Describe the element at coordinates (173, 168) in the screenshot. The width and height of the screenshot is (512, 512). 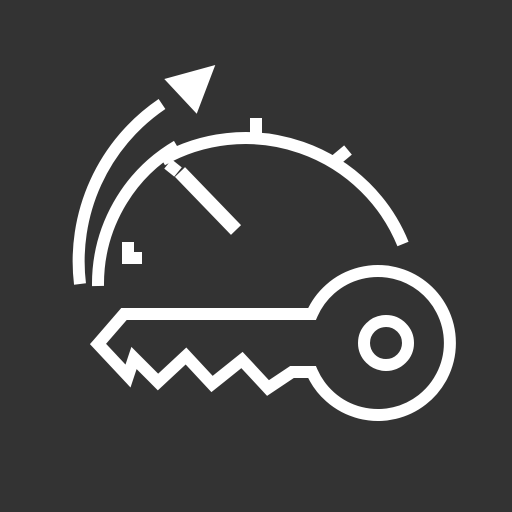
I see `timer-tick-upper-left` at that location.